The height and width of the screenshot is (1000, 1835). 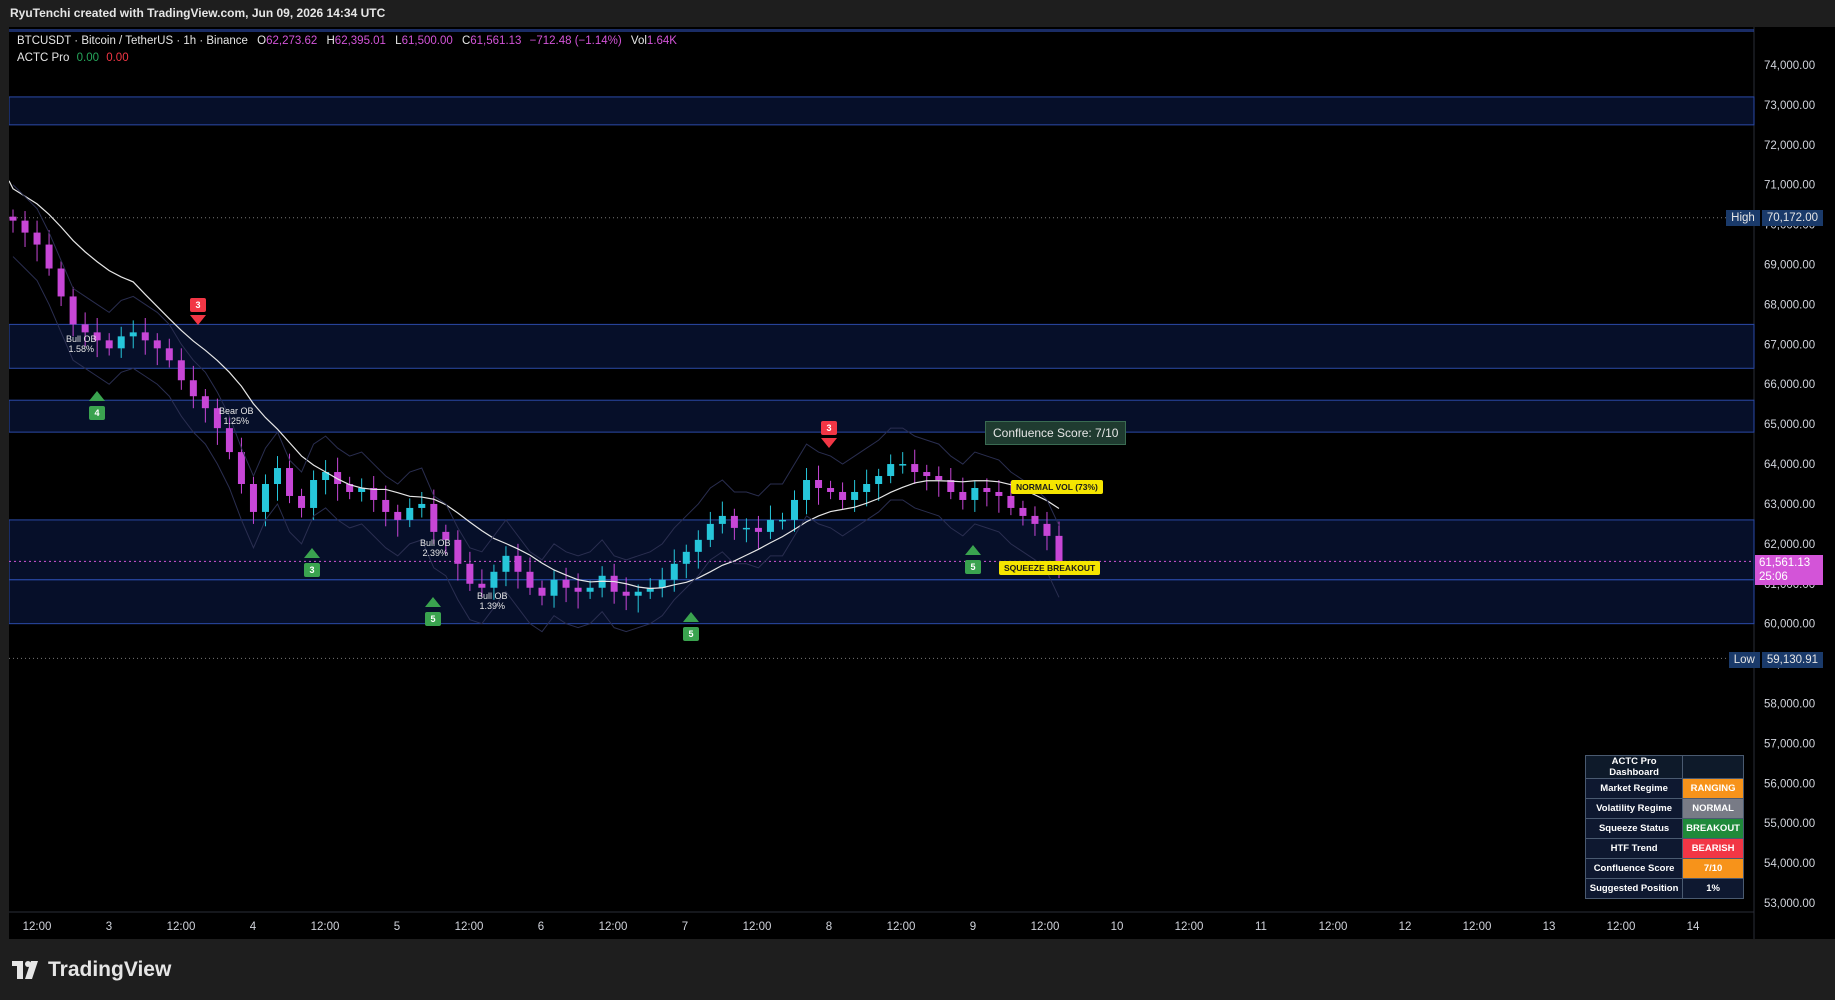 I want to click on price-tick-label: 71,000.00, so click(x=1789, y=186).